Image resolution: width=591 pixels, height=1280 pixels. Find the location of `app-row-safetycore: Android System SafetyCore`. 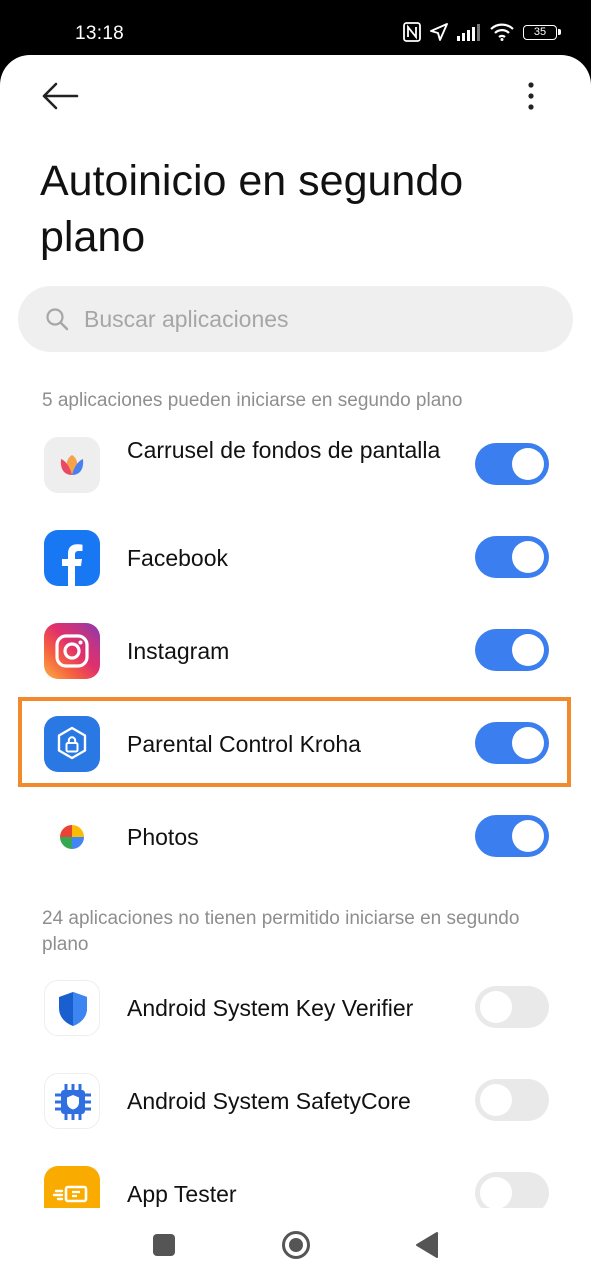

app-row-safetycore: Android System SafetyCore is located at coordinates (295, 1101).